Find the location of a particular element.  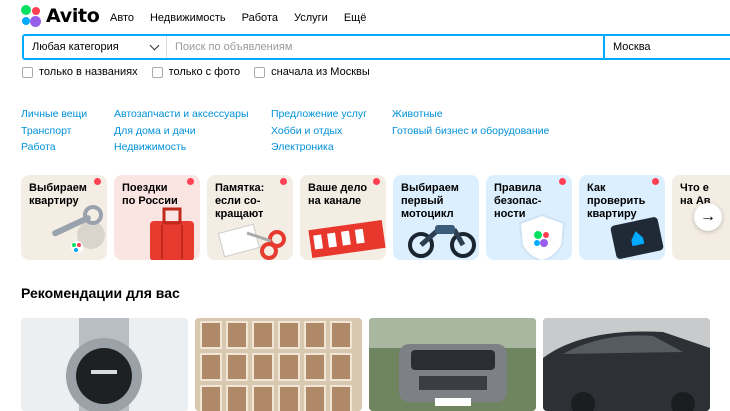

nav-item-more: Ещё is located at coordinates (355, 18).